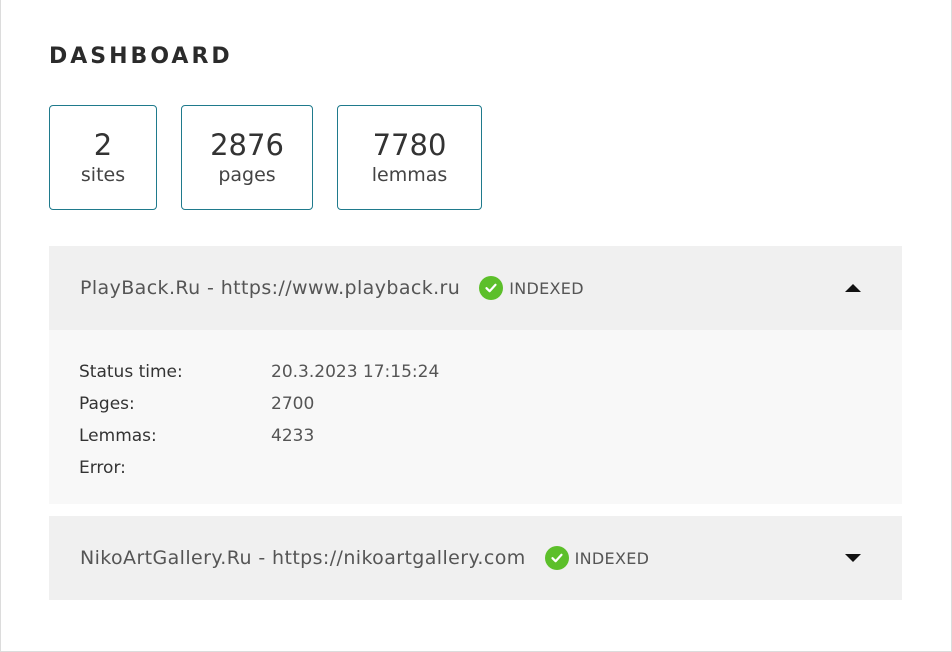 The height and width of the screenshot is (652, 952). I want to click on detail-row-error: Error:, so click(490, 468).